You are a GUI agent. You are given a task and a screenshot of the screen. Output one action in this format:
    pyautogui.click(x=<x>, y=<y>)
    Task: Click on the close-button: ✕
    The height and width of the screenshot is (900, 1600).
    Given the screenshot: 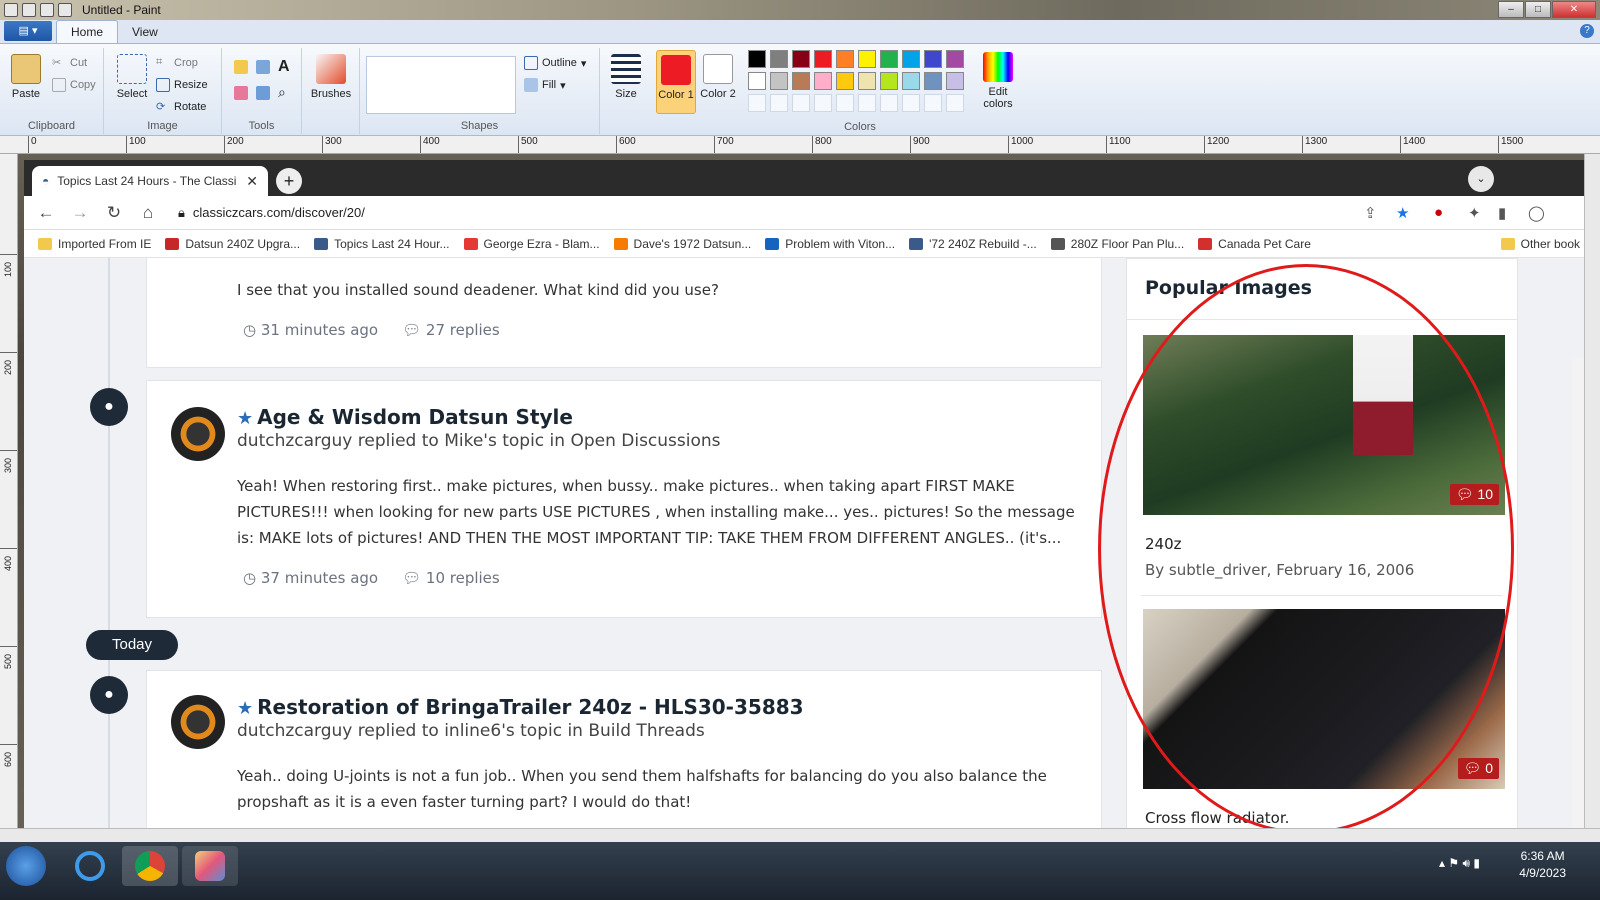 What is the action you would take?
    pyautogui.click(x=1574, y=9)
    